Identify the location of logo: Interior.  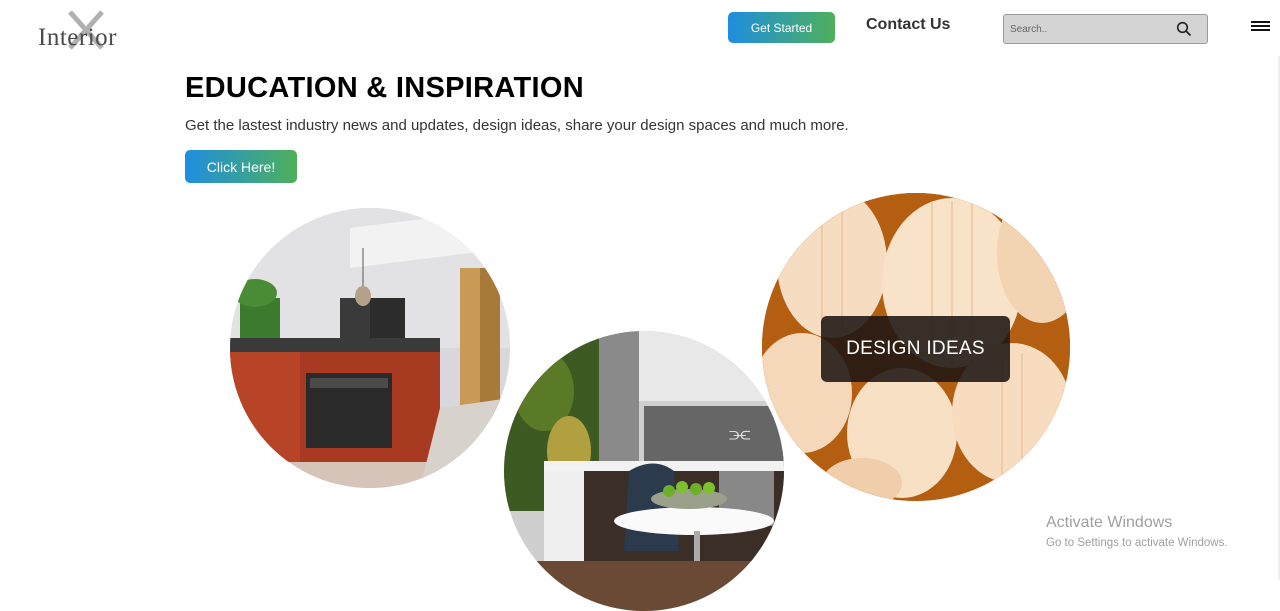
(82, 32).